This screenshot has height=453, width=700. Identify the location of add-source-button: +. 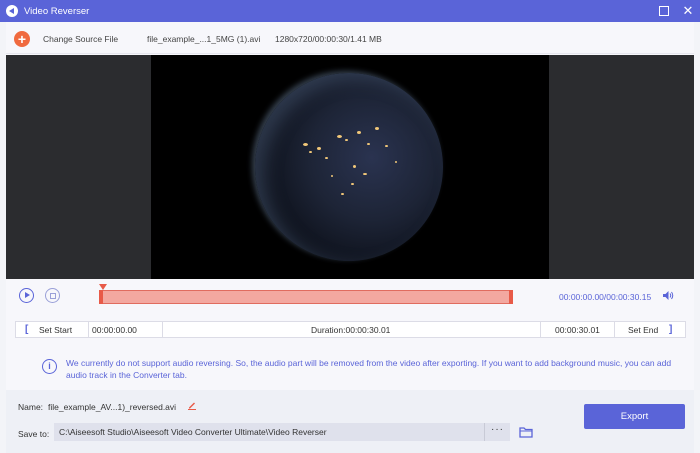
(22, 38).